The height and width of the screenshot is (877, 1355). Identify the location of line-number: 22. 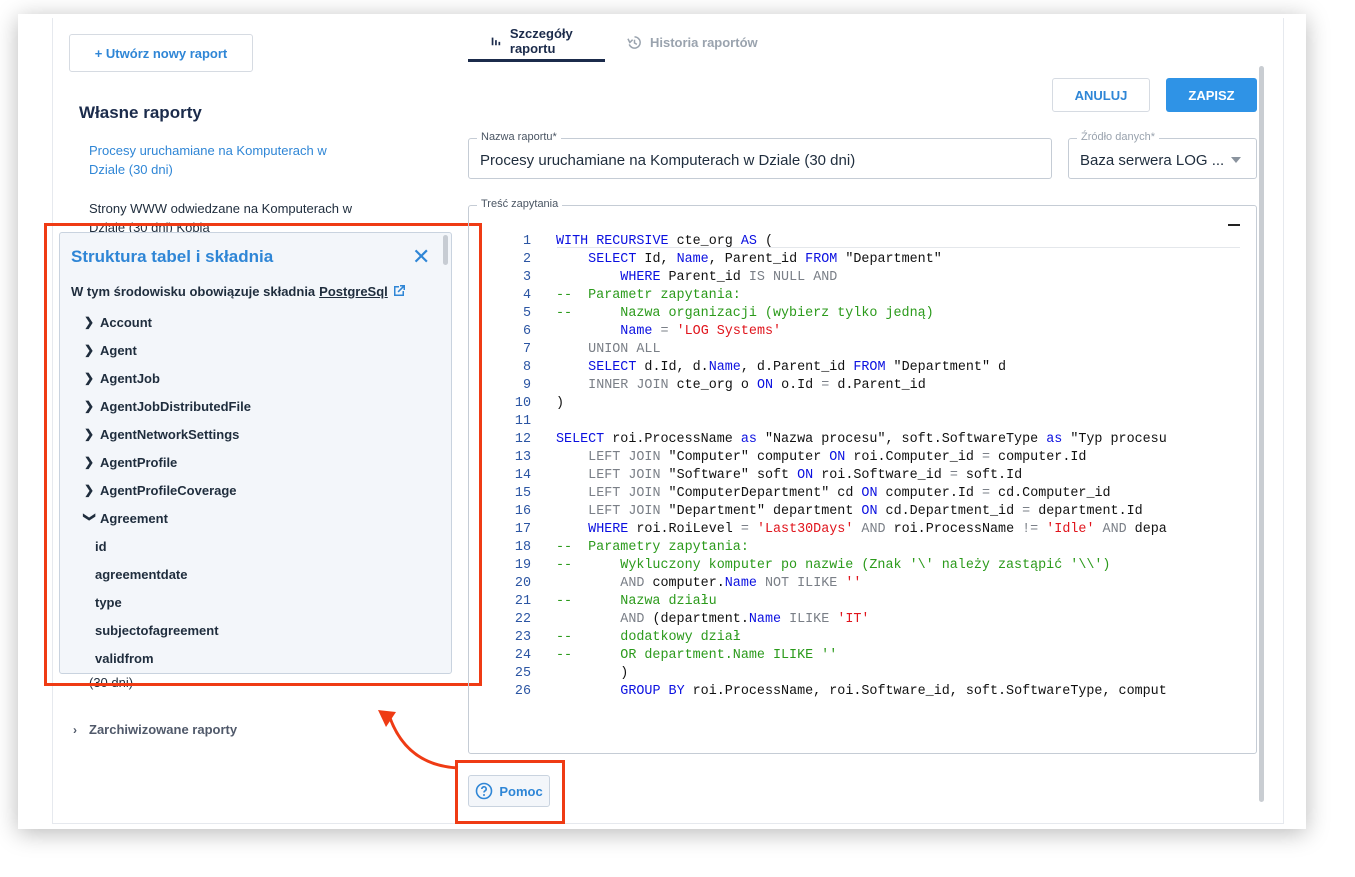
(522, 619).